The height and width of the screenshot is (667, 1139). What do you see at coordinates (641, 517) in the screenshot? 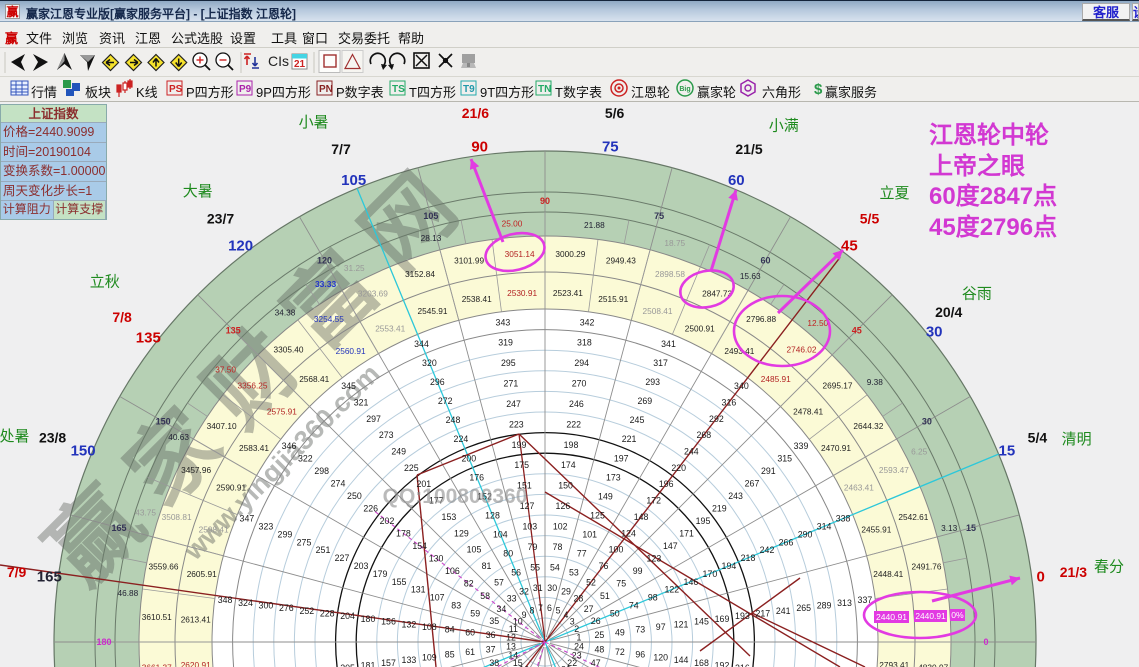
I see `svg-text: 148` at bounding box center [641, 517].